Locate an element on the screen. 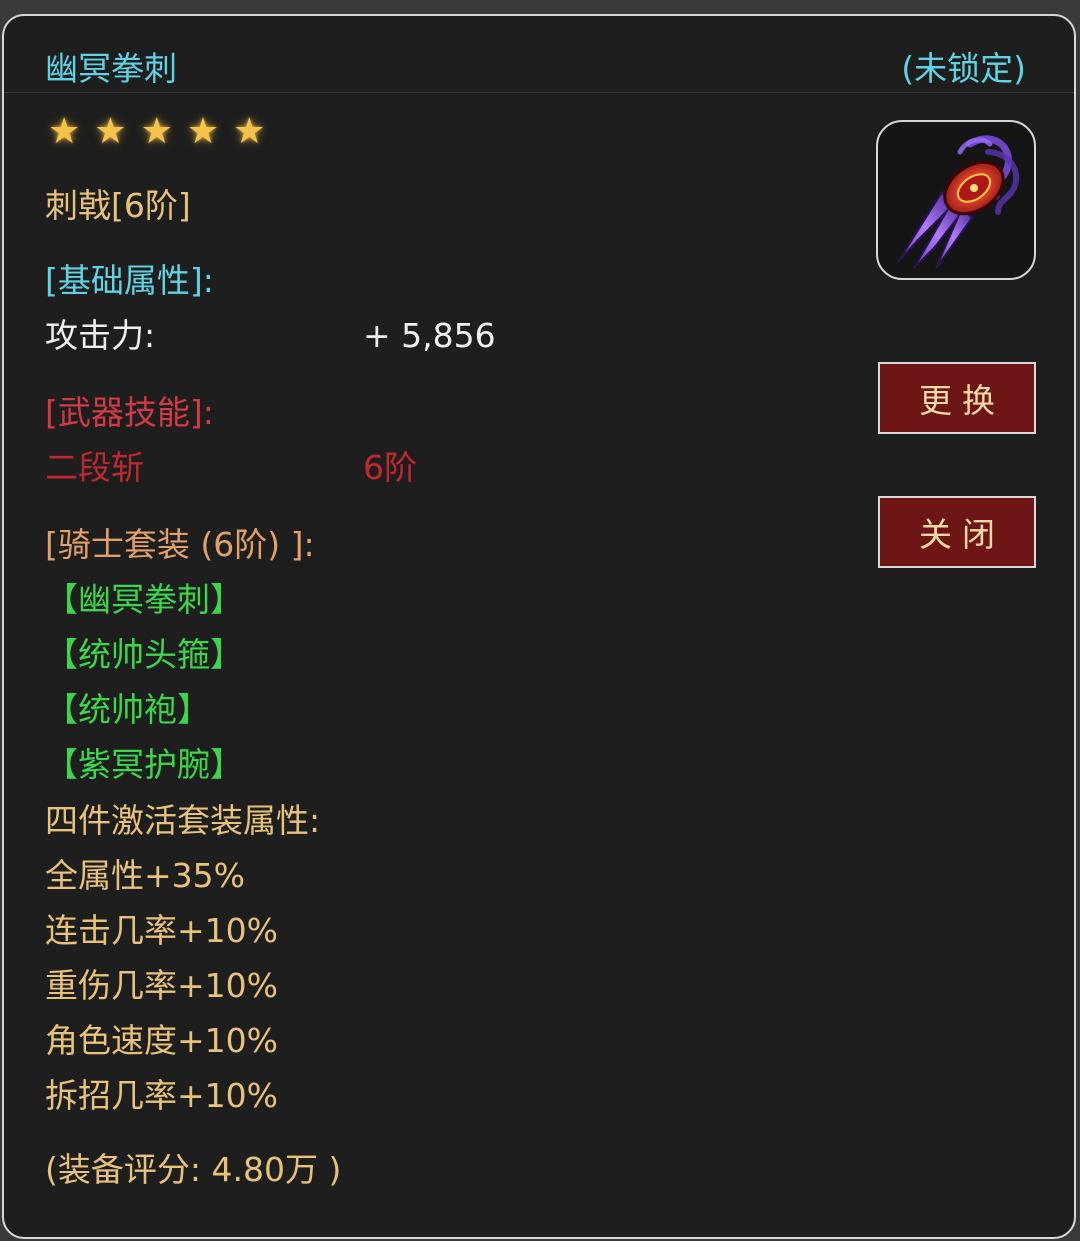 This screenshot has height=1241, width=1080. set-bonus-header: 四件激活套装属性: is located at coordinates (183, 820).